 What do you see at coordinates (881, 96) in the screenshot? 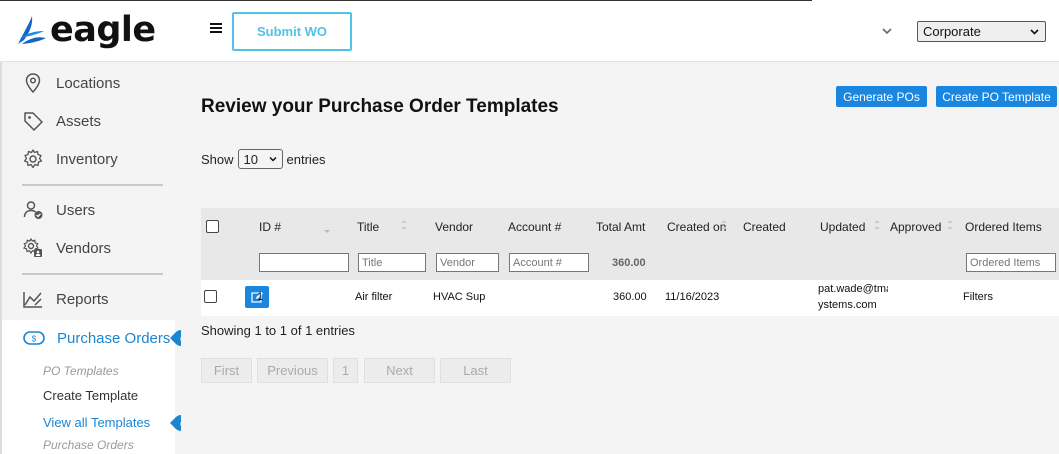
I see `generate-pos-button: Generate POs` at bounding box center [881, 96].